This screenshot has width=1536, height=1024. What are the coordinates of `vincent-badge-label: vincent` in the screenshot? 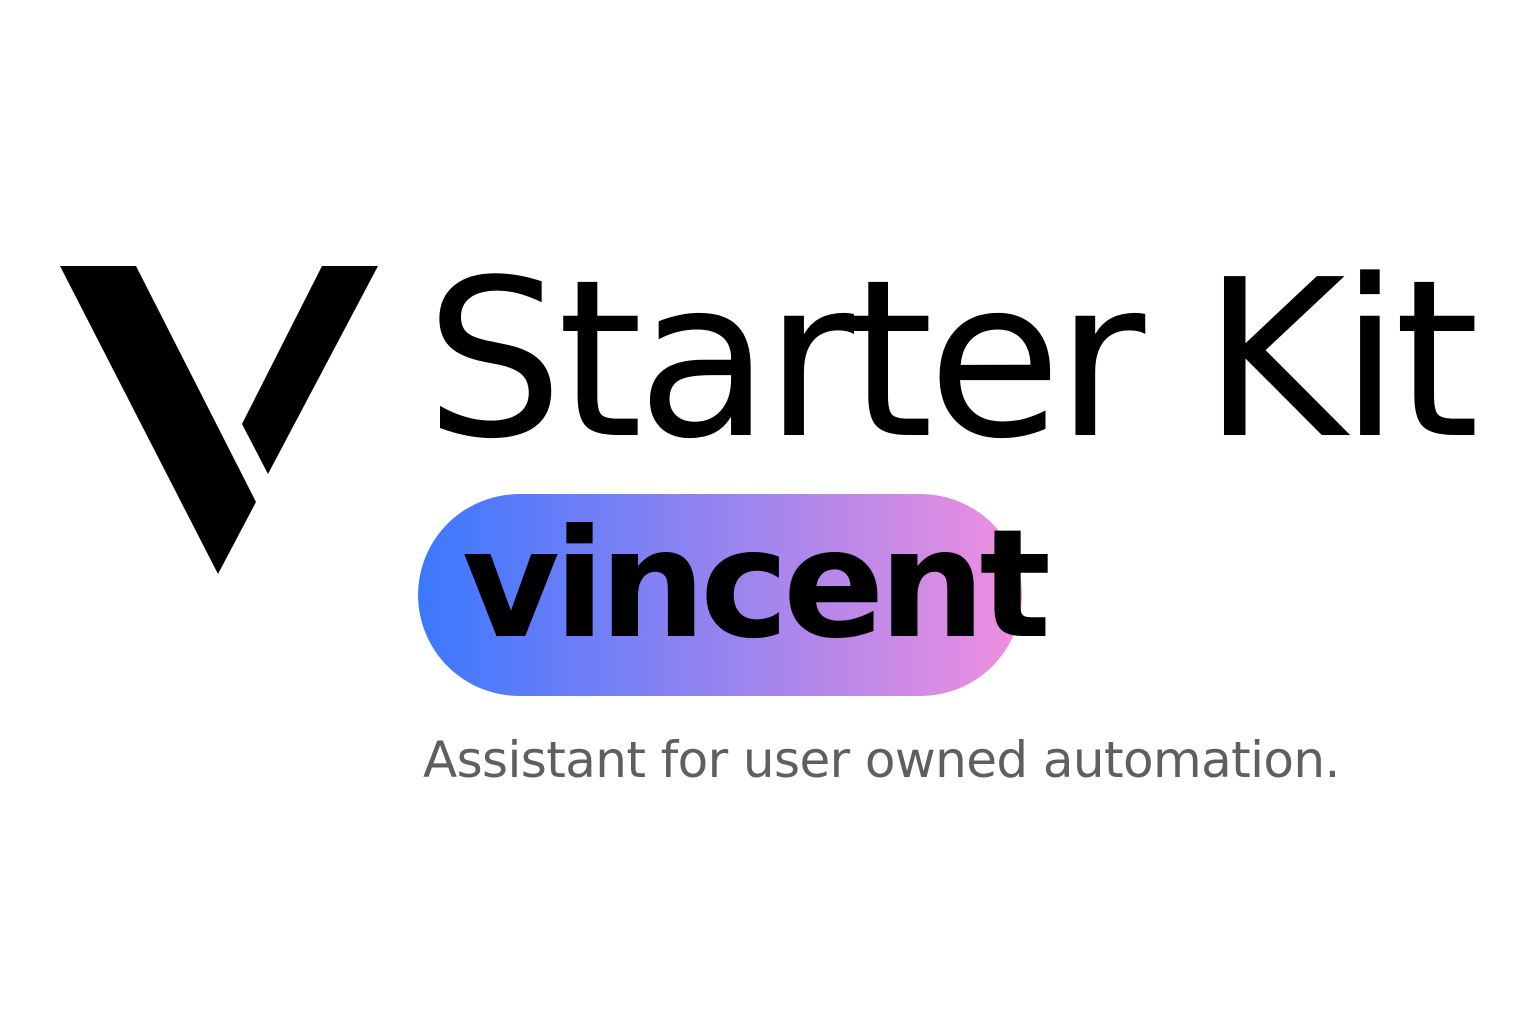 It's located at (756, 585).